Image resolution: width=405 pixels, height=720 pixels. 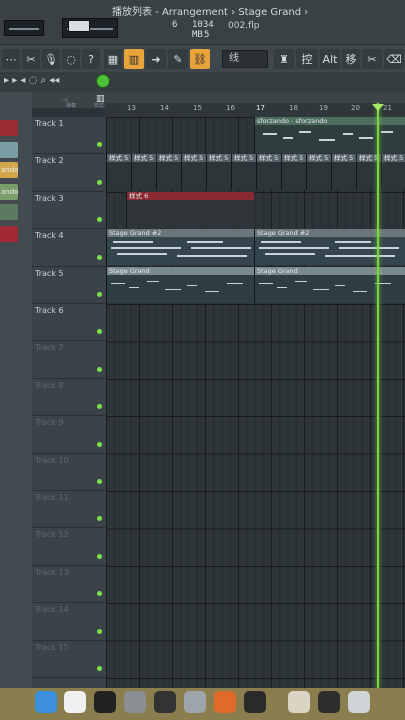 What do you see at coordinates (49, 198) in the screenshot?
I see `track-name: Track 3` at bounding box center [49, 198].